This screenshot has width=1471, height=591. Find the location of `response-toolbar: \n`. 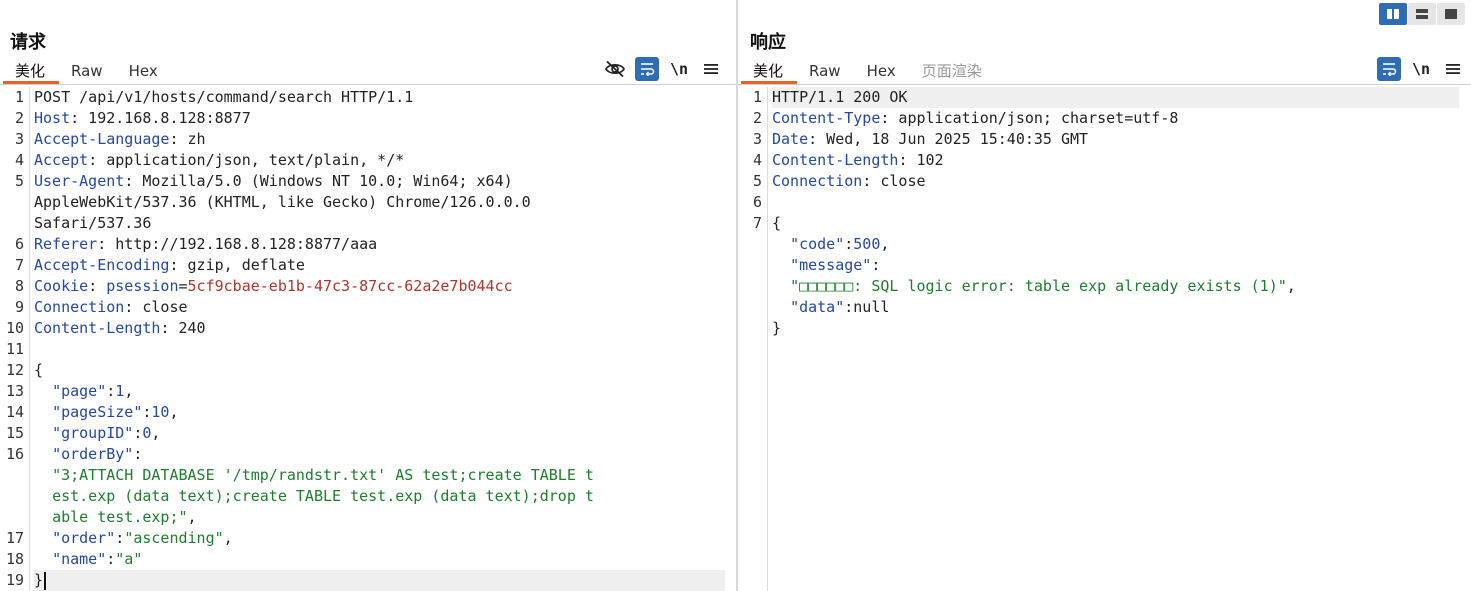

response-toolbar: \n is located at coordinates (1421, 69).